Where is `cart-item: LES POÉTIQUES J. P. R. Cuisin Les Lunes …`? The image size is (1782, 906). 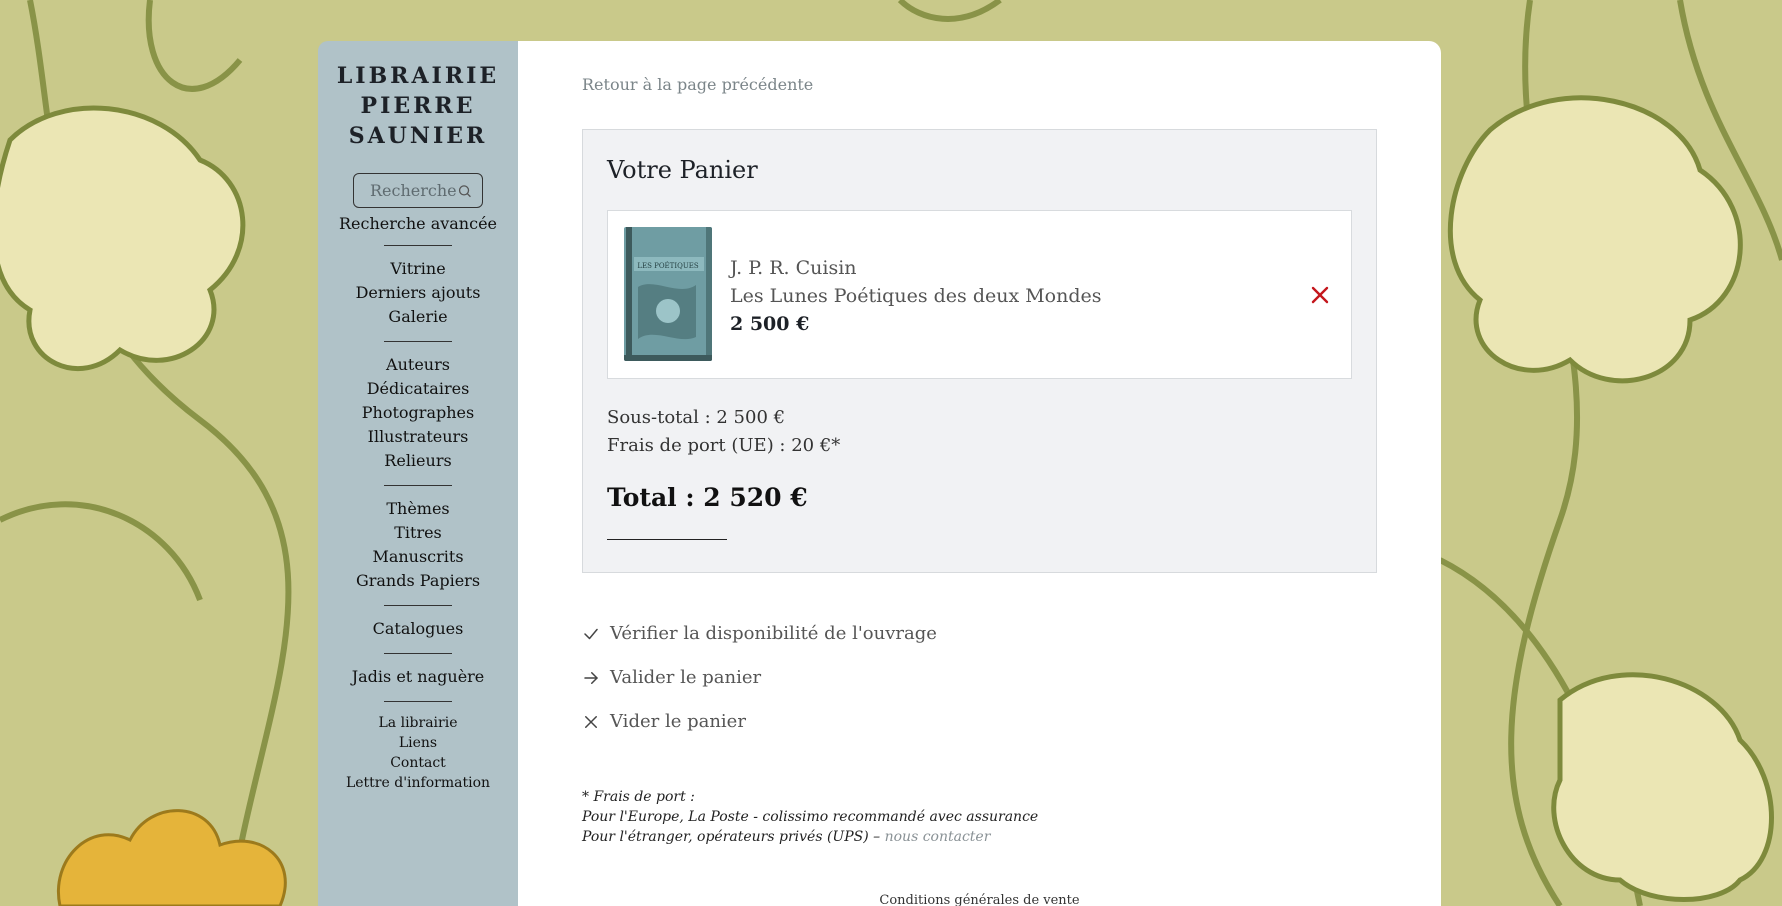
cart-item: LES POÉTIQUES J. P. R. Cuisin Les Lunes … is located at coordinates (979, 294).